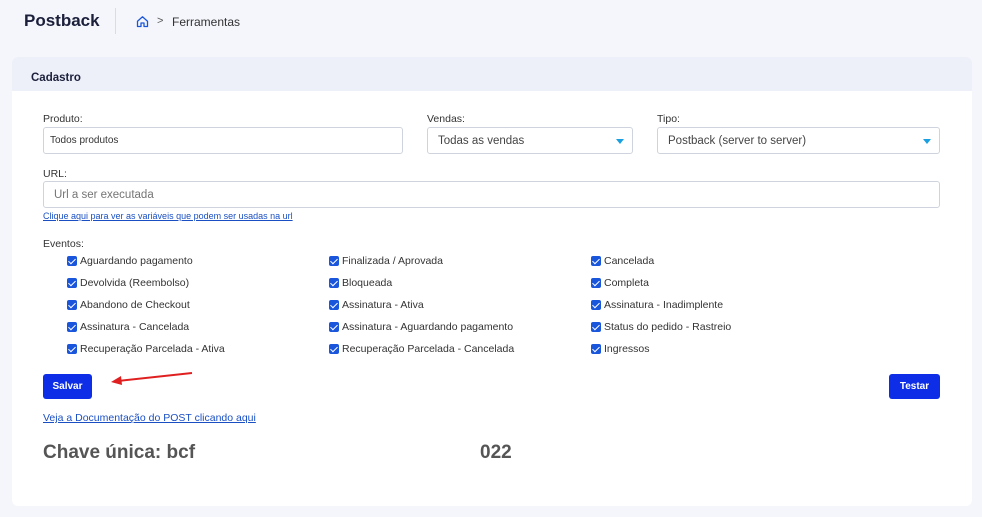 This screenshot has width=982, height=517. I want to click on tipo-label: Tipo:, so click(668, 119).